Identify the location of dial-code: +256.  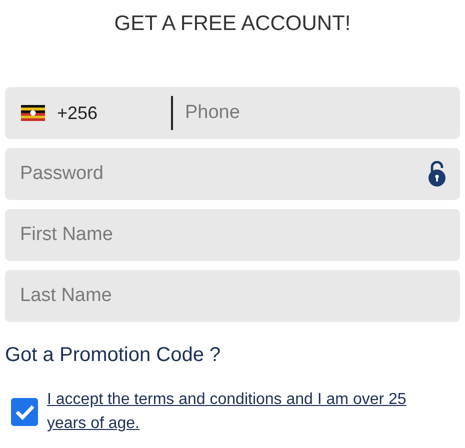
(114, 113).